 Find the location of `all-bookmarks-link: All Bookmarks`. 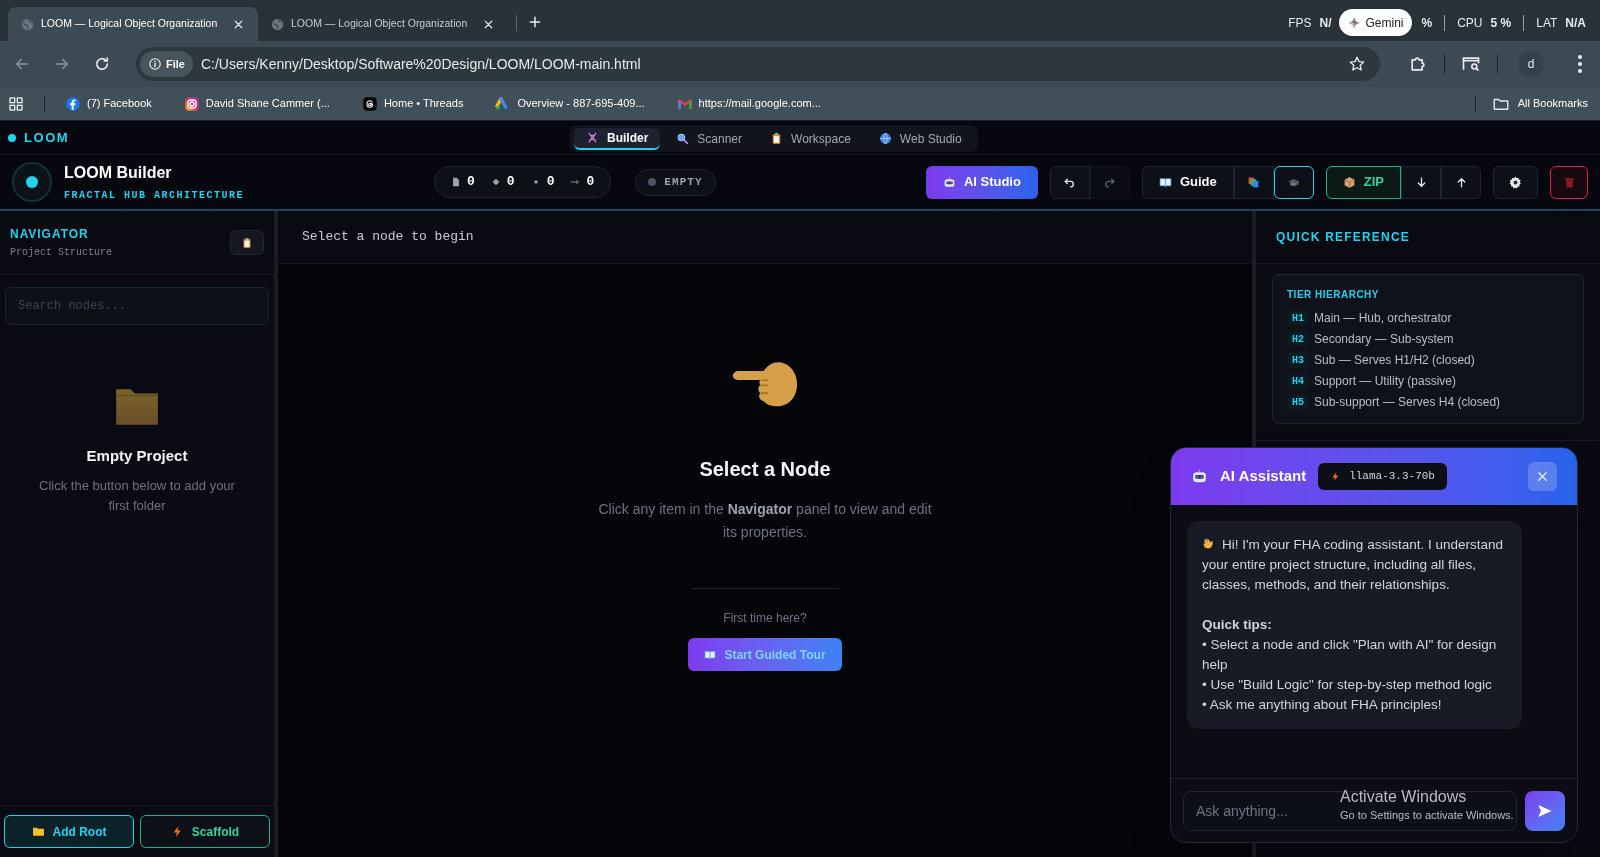

all-bookmarks-link: All Bookmarks is located at coordinates (1543, 103).